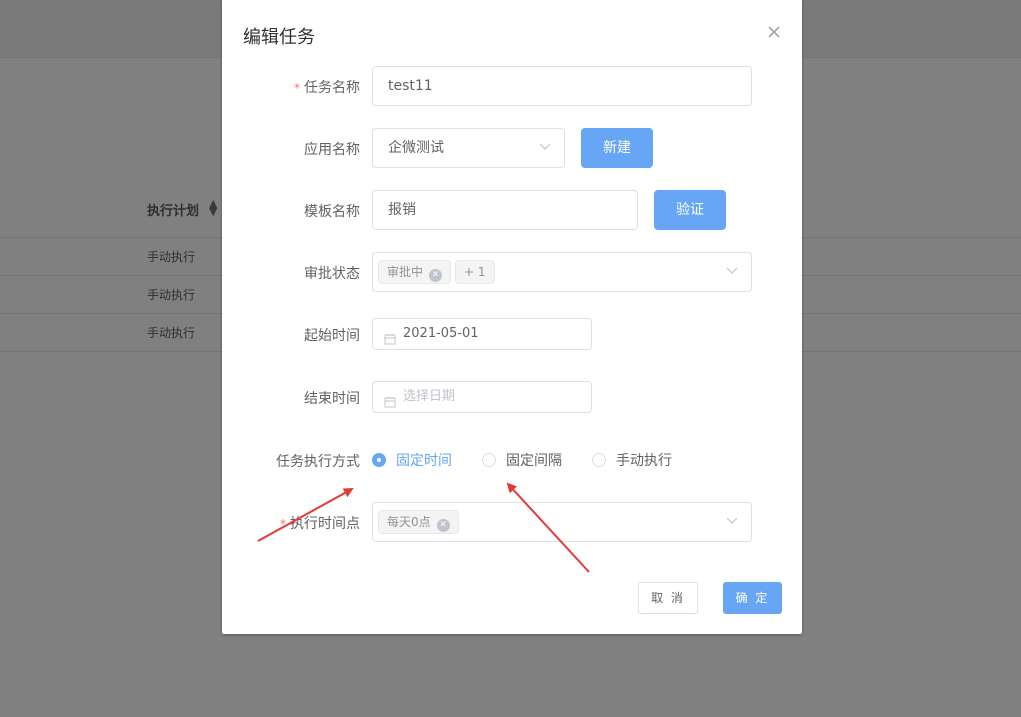 The height and width of the screenshot is (717, 1021). Describe the element at coordinates (468, 148) in the screenshot. I see `app-name-select: 企微测试` at that location.